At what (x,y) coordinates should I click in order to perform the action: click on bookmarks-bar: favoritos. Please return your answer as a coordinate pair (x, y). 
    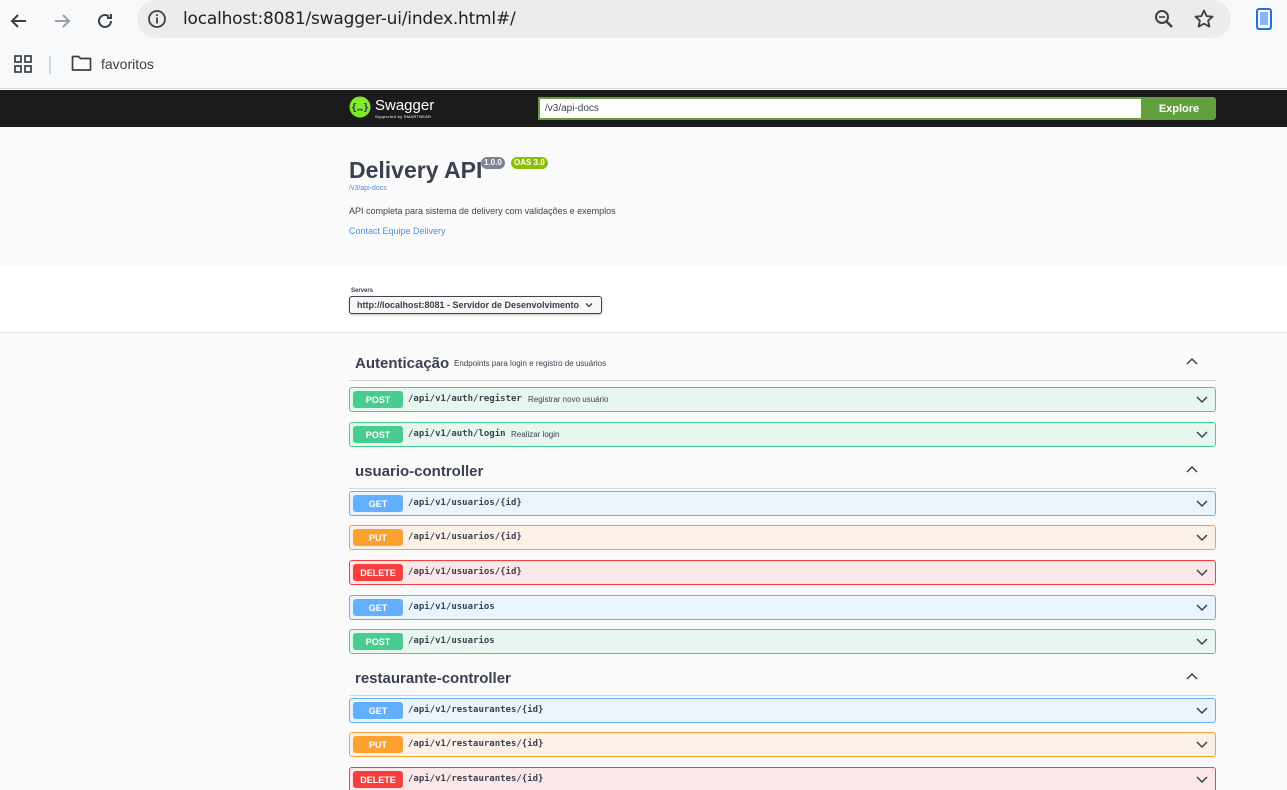
    Looking at the image, I should click on (643, 65).